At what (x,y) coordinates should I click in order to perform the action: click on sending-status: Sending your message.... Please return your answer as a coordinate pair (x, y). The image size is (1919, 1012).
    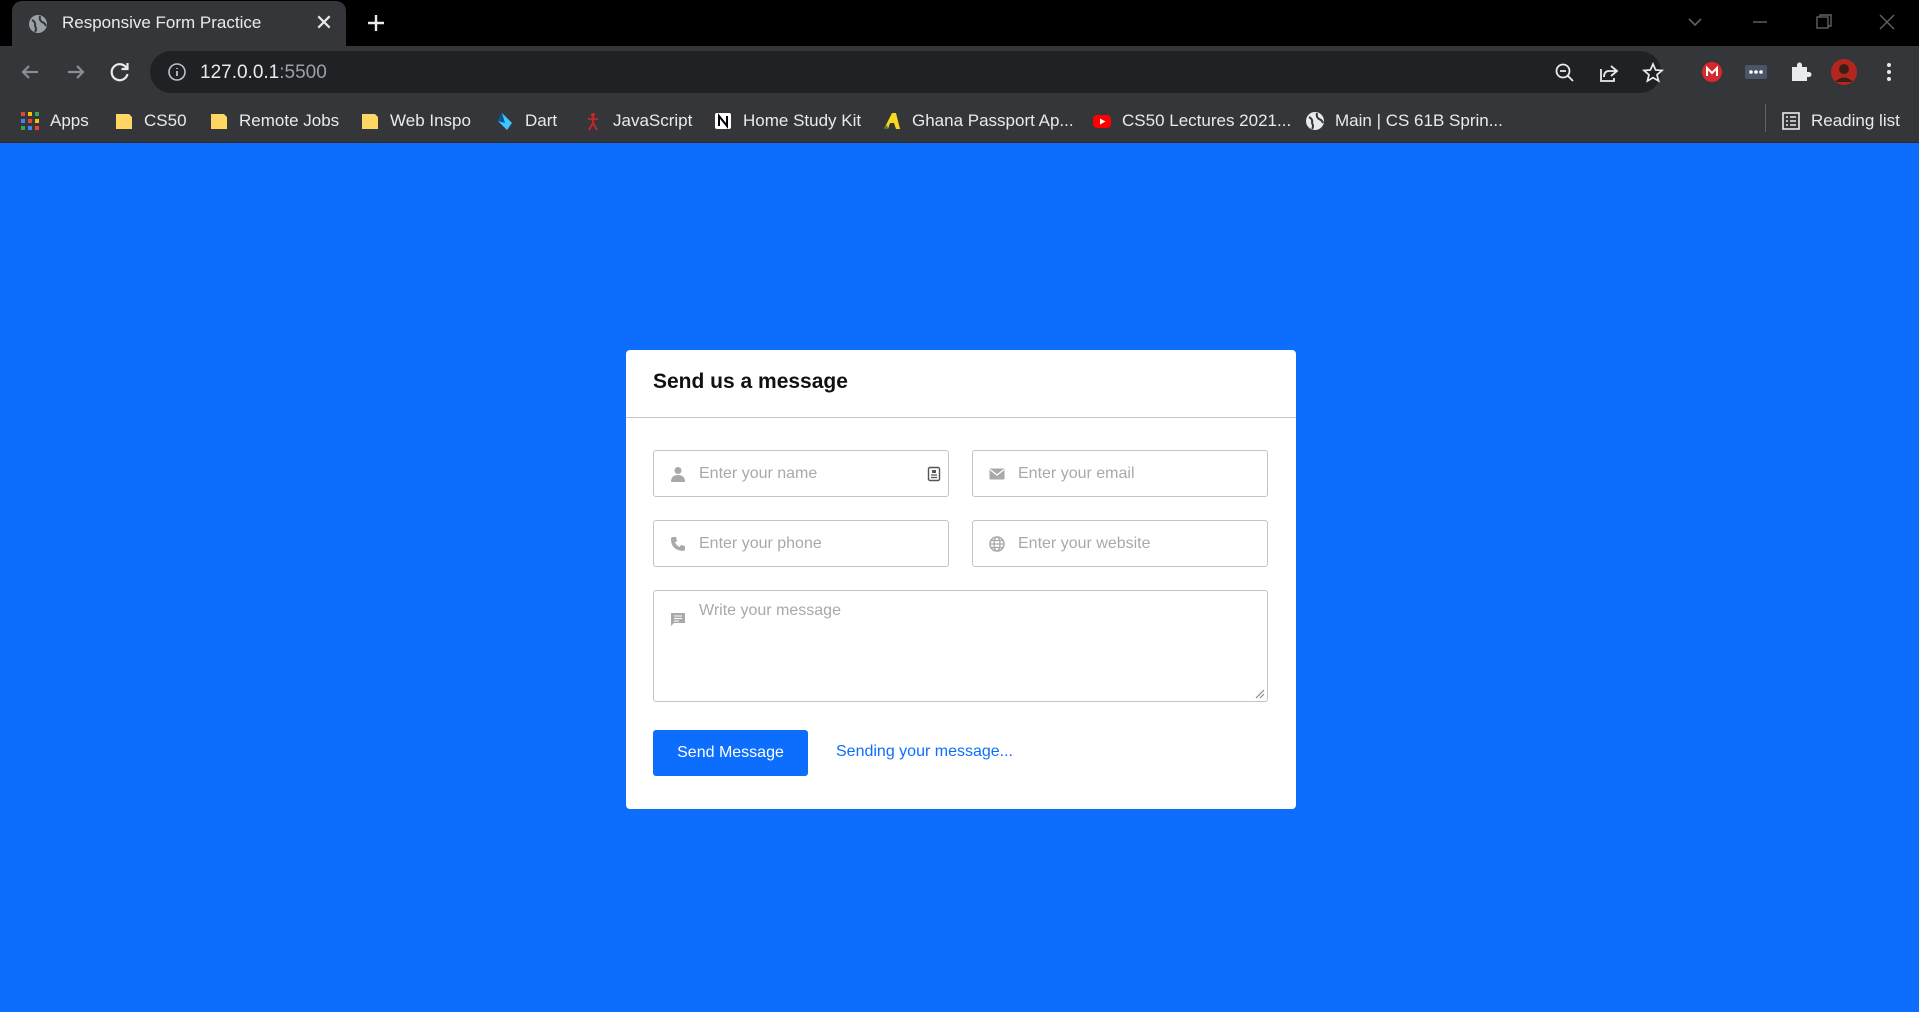
    Looking at the image, I should click on (924, 751).